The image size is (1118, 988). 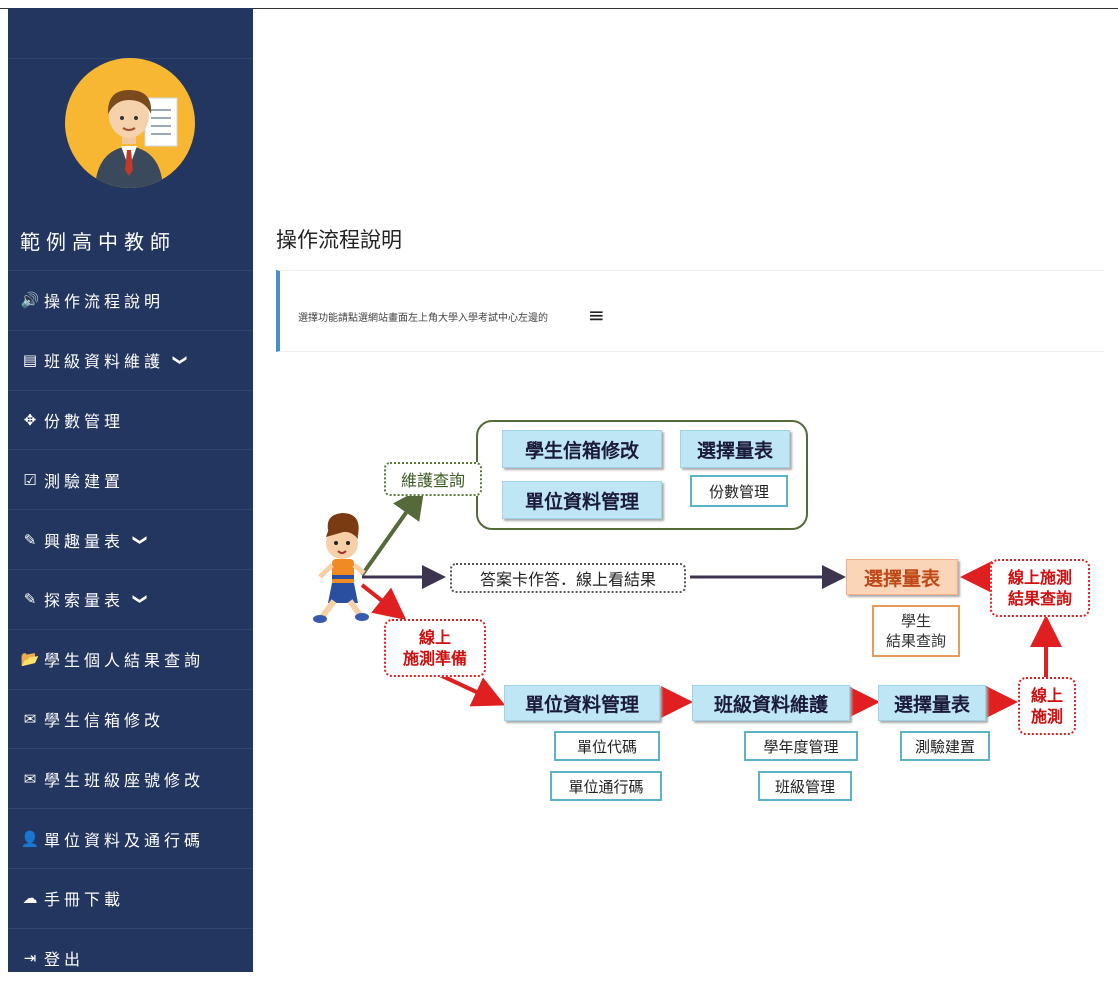 I want to click on unit-code-box: 單位代碼, so click(x=607, y=746).